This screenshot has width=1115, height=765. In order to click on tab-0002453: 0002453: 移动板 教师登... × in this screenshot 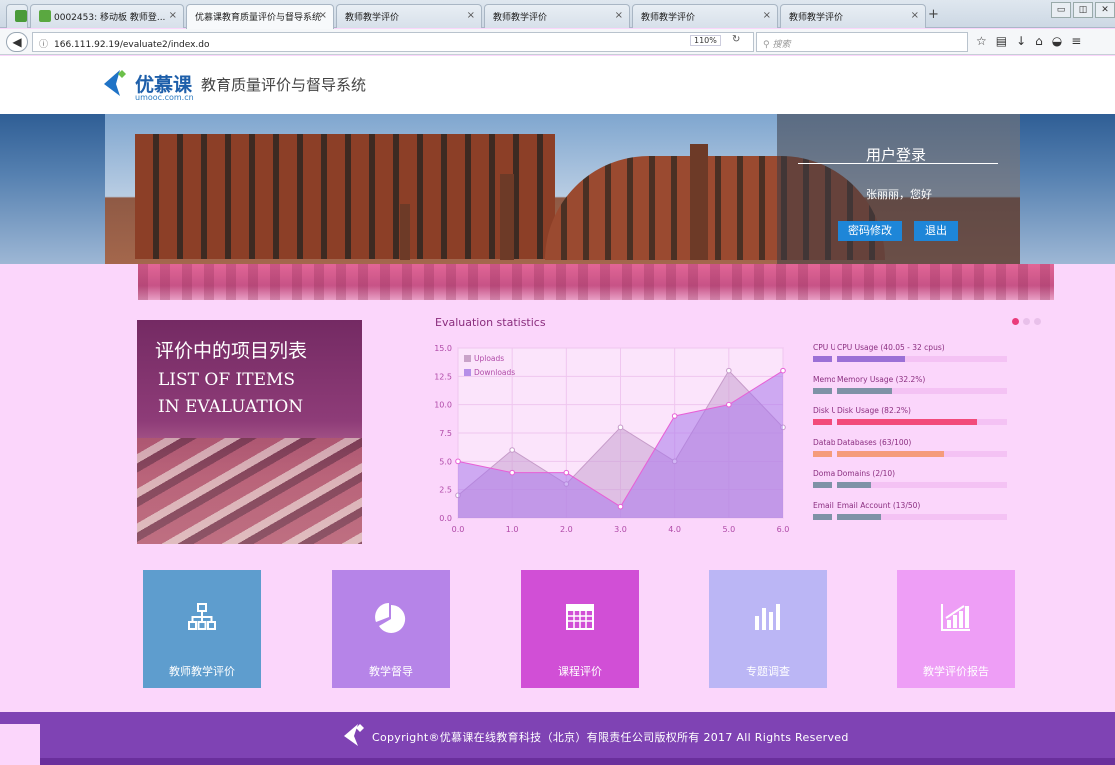, I will do `click(107, 16)`.